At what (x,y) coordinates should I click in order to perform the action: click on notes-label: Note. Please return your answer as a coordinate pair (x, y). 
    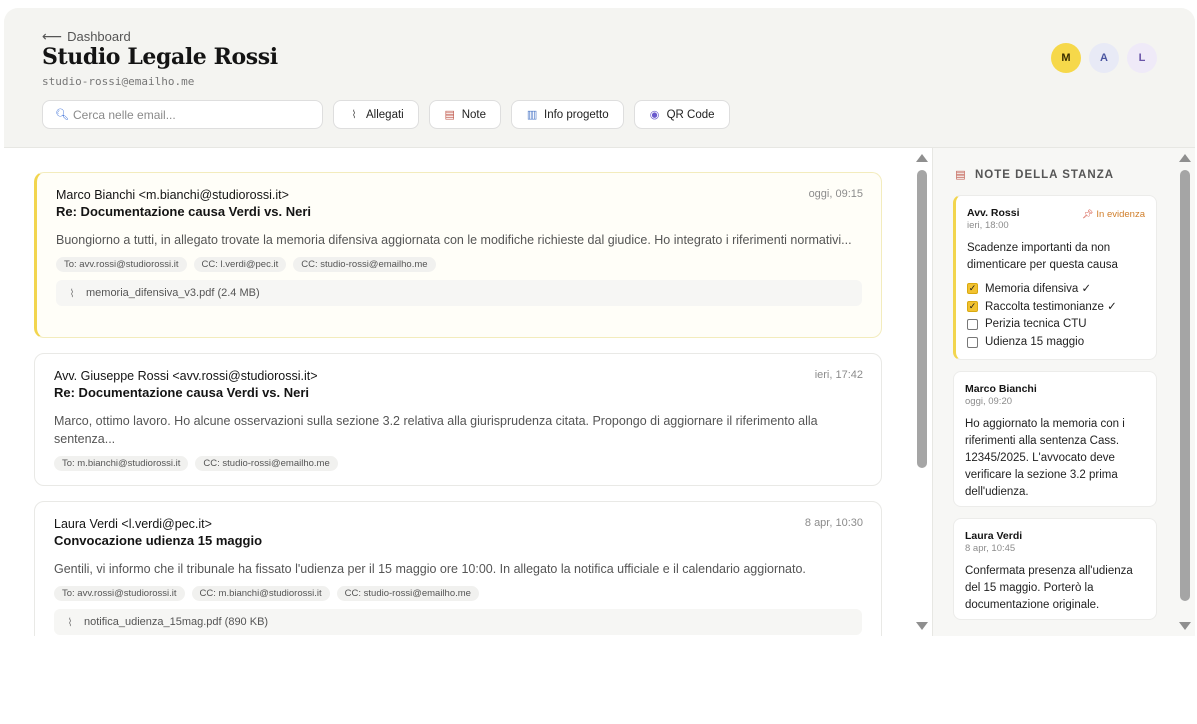
    Looking at the image, I should click on (474, 114).